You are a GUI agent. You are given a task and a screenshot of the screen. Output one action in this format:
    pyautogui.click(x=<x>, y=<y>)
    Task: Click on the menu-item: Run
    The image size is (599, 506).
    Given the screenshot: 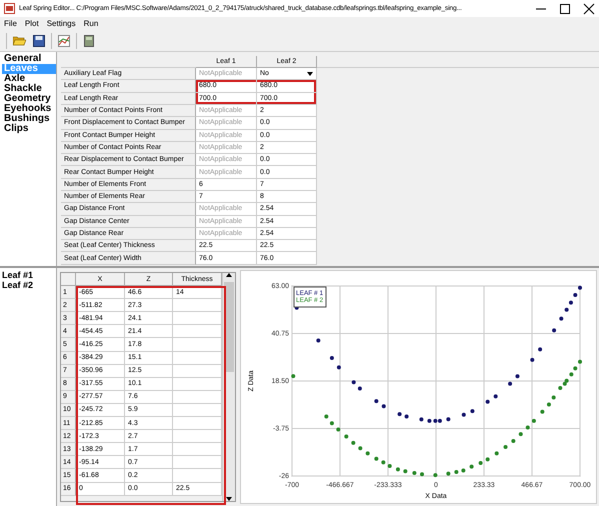 What is the action you would take?
    pyautogui.click(x=91, y=23)
    